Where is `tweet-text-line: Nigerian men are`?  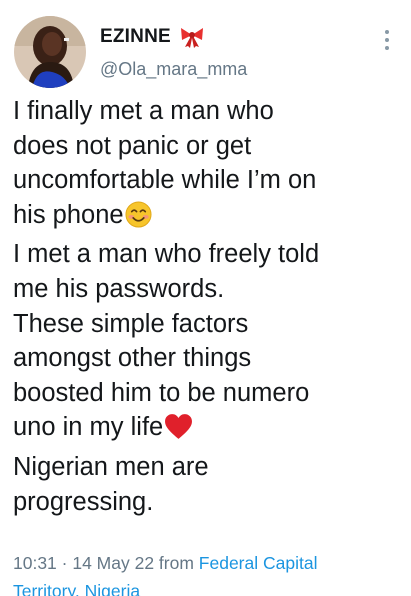
tweet-text-line: Nigerian men are is located at coordinates (111, 466).